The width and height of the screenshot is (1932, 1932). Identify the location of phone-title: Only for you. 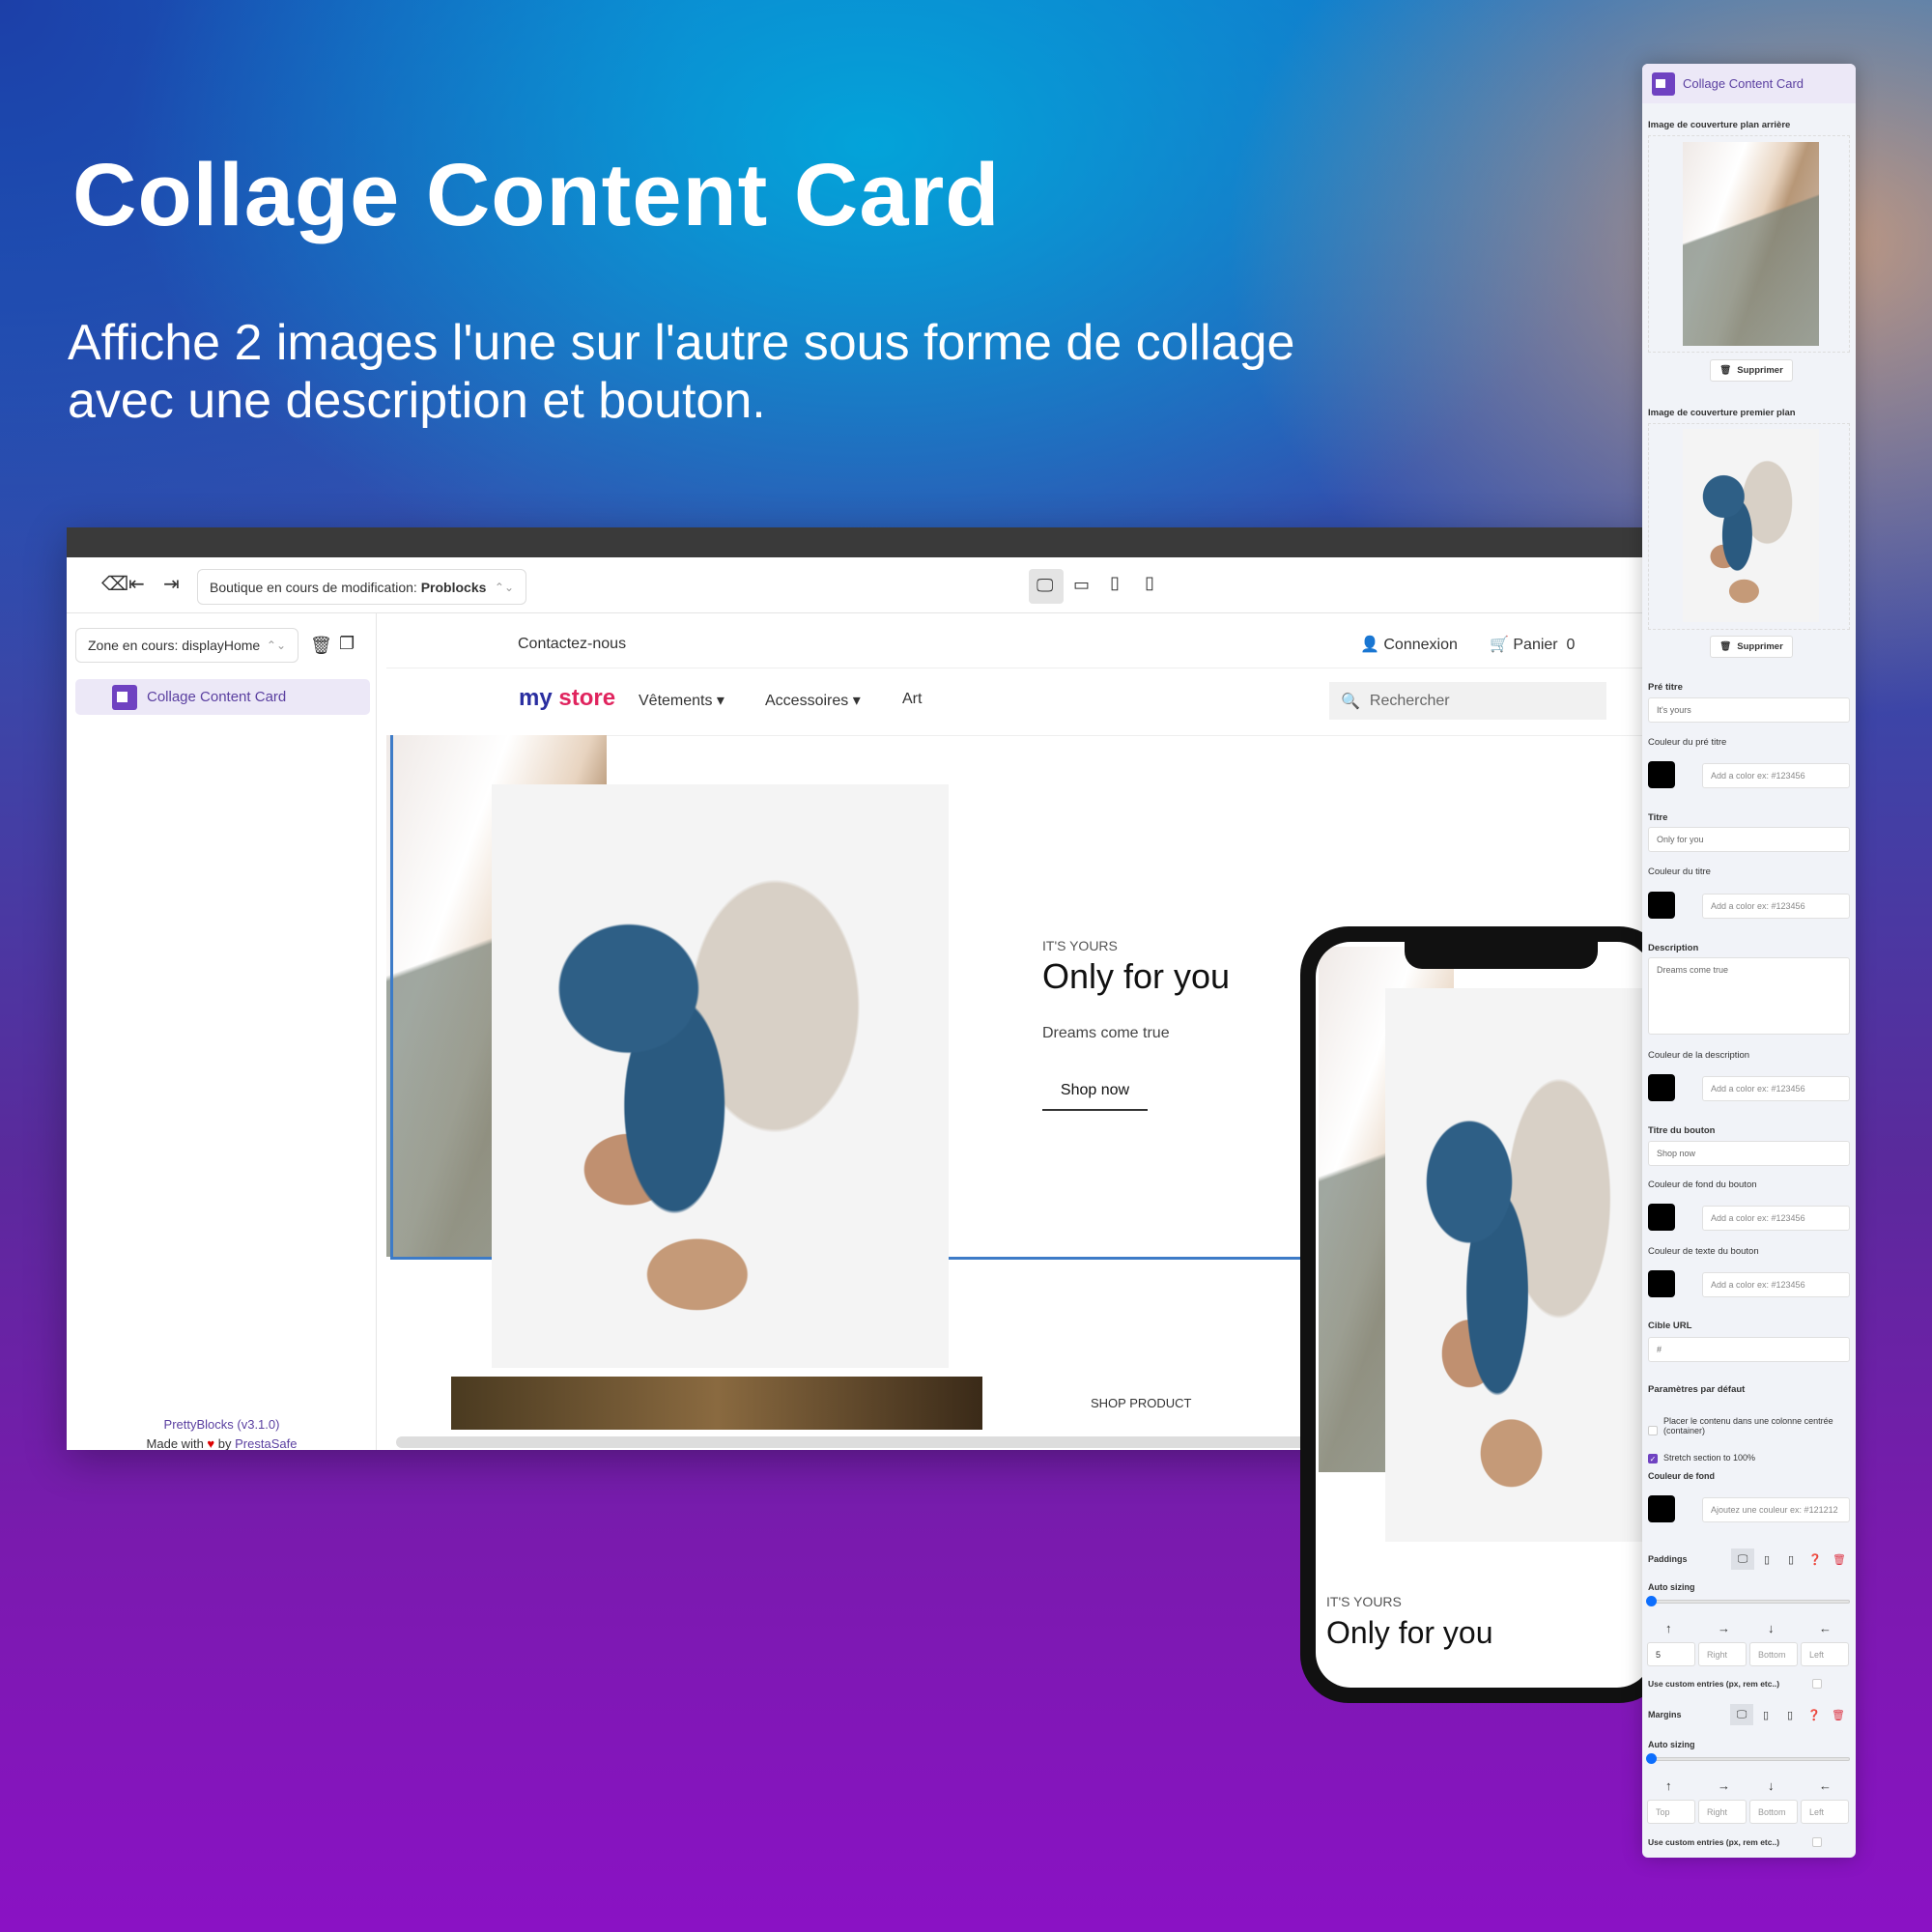
(1409, 1632).